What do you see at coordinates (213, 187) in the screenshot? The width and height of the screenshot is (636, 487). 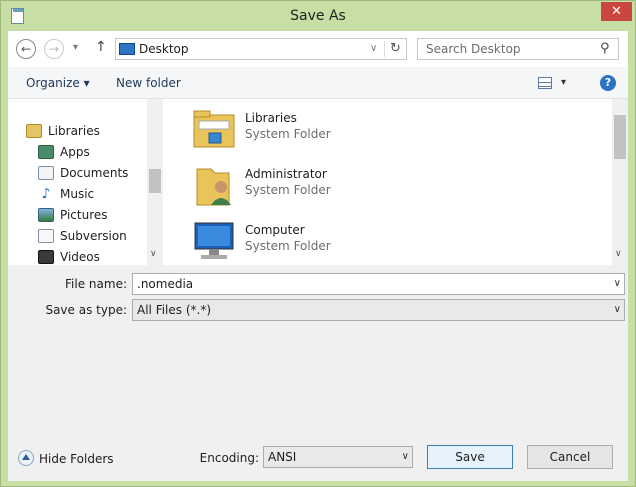 I see `user-folder-icon` at bounding box center [213, 187].